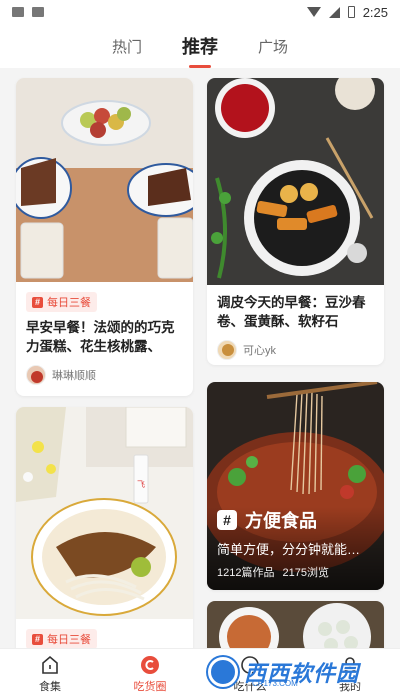 Image resolution: width=400 pixels, height=700 pixels. I want to click on nav-label: 吃货圈, so click(150, 687).